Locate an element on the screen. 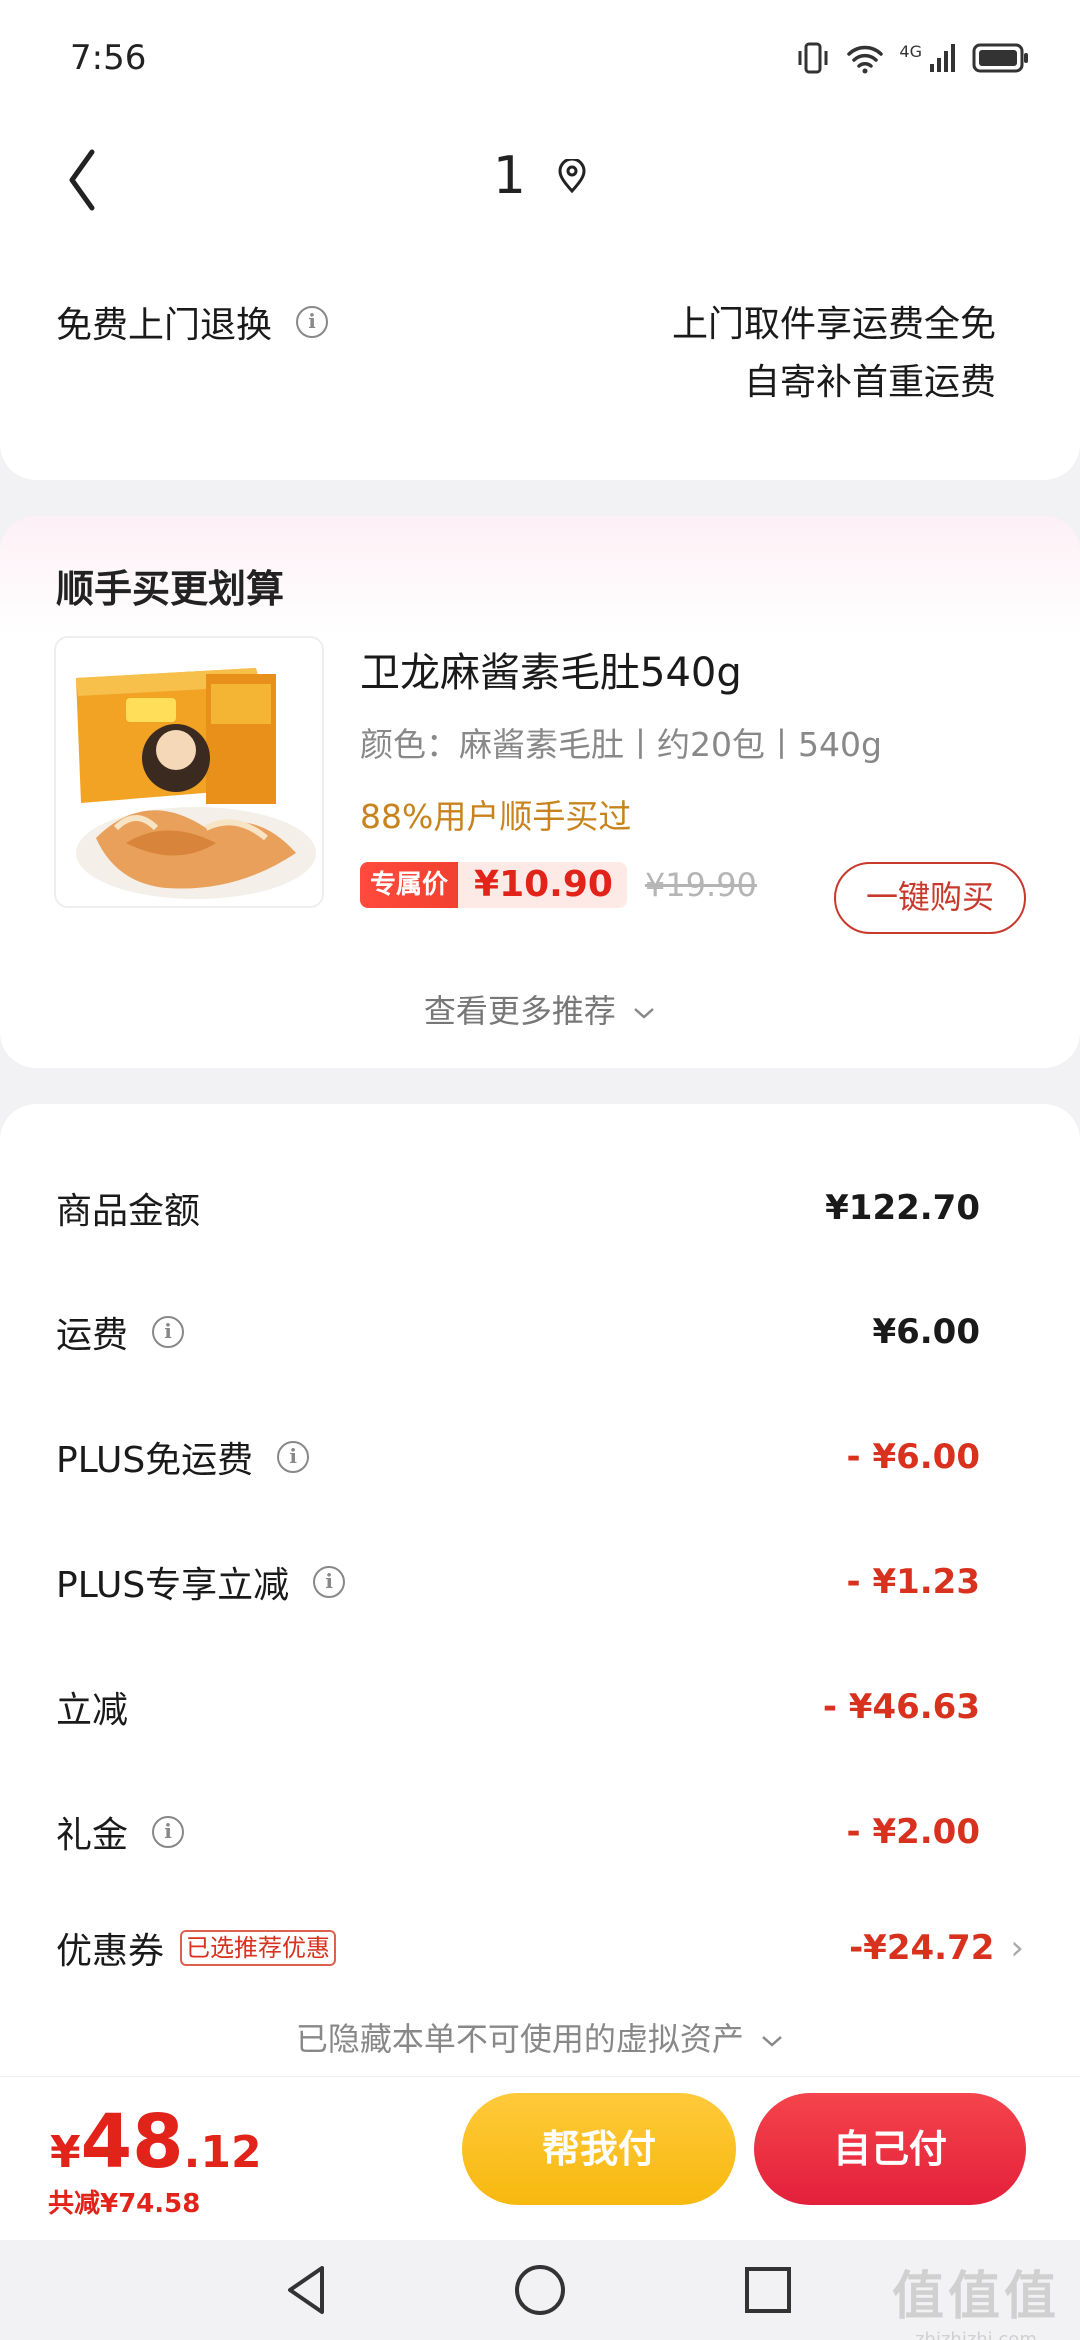  more-recommendations-link: 查看更多推荐 is located at coordinates (540, 1009).